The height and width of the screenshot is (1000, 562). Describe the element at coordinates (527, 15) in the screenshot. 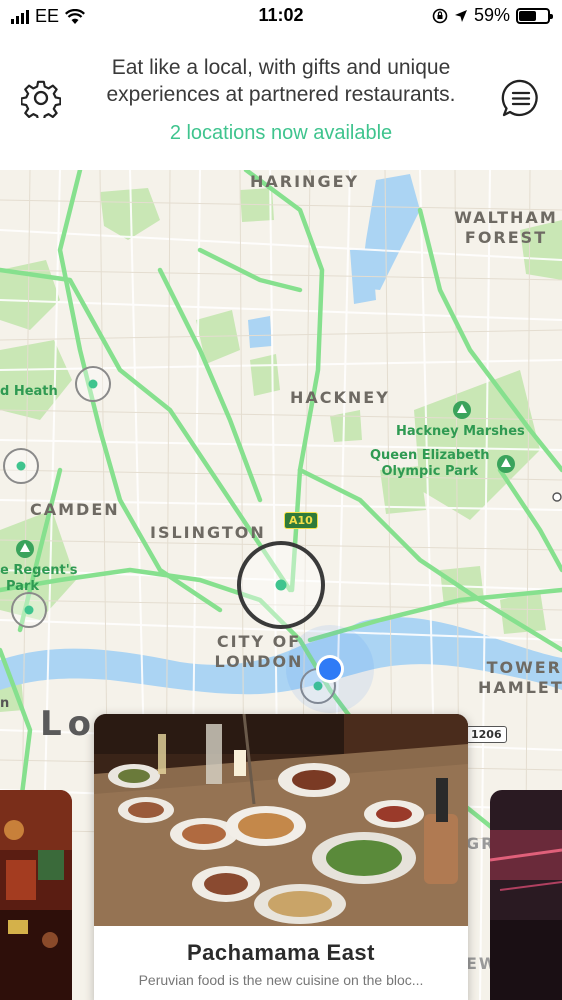

I see `battery-level` at that location.